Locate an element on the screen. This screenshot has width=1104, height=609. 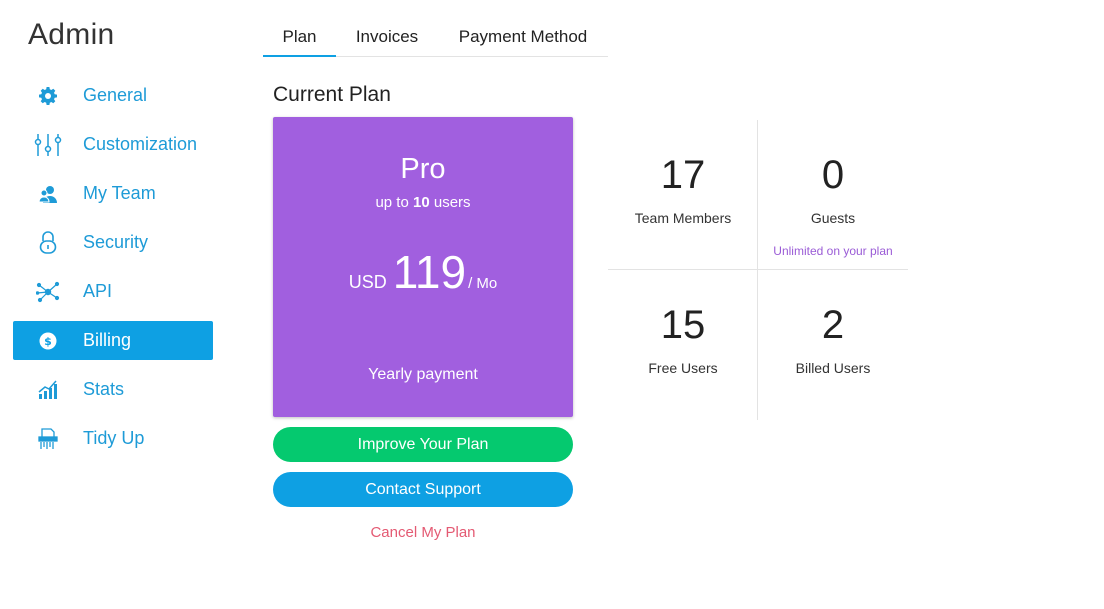
plan-name: Pro is located at coordinates (423, 169).